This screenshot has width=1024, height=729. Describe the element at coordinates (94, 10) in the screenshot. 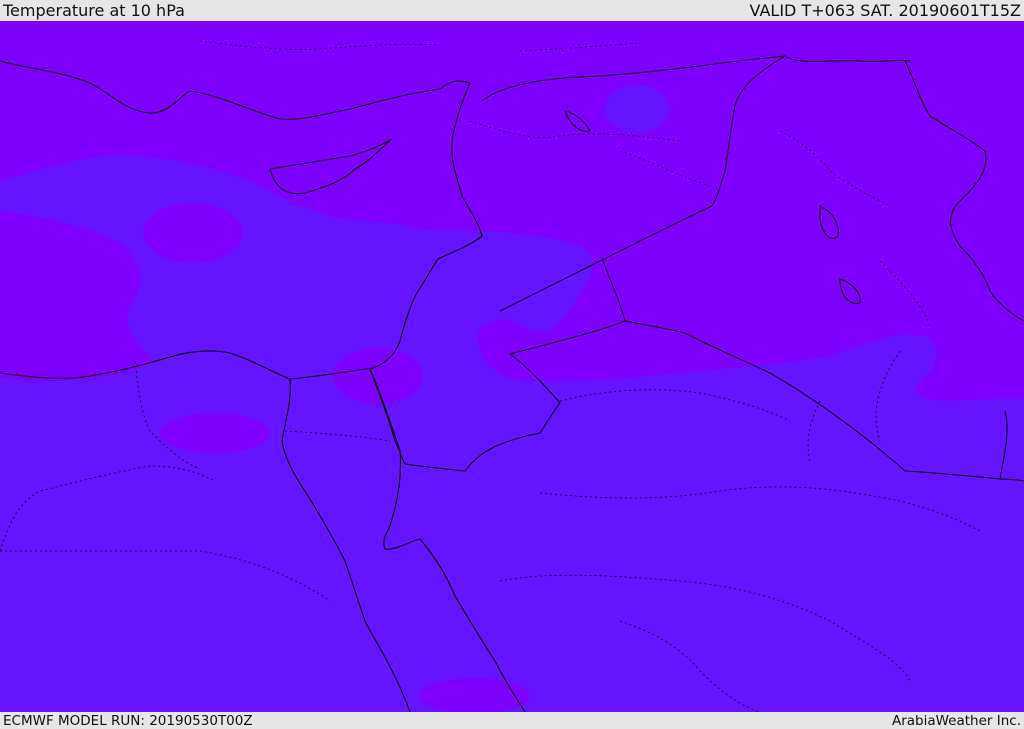

I see `map-title: Temperature at 10 hPa` at that location.